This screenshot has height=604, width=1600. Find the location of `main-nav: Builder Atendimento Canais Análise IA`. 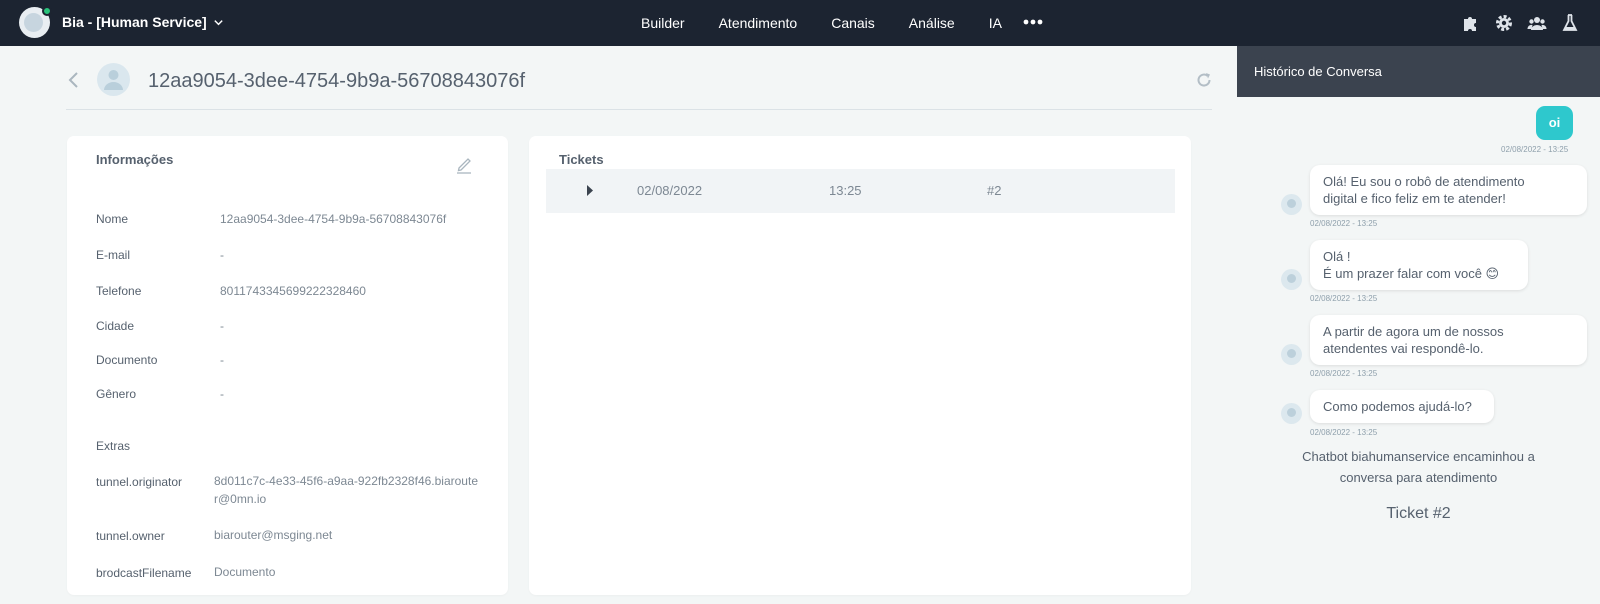

main-nav: Builder Atendimento Canais Análise IA is located at coordinates (838, 23).